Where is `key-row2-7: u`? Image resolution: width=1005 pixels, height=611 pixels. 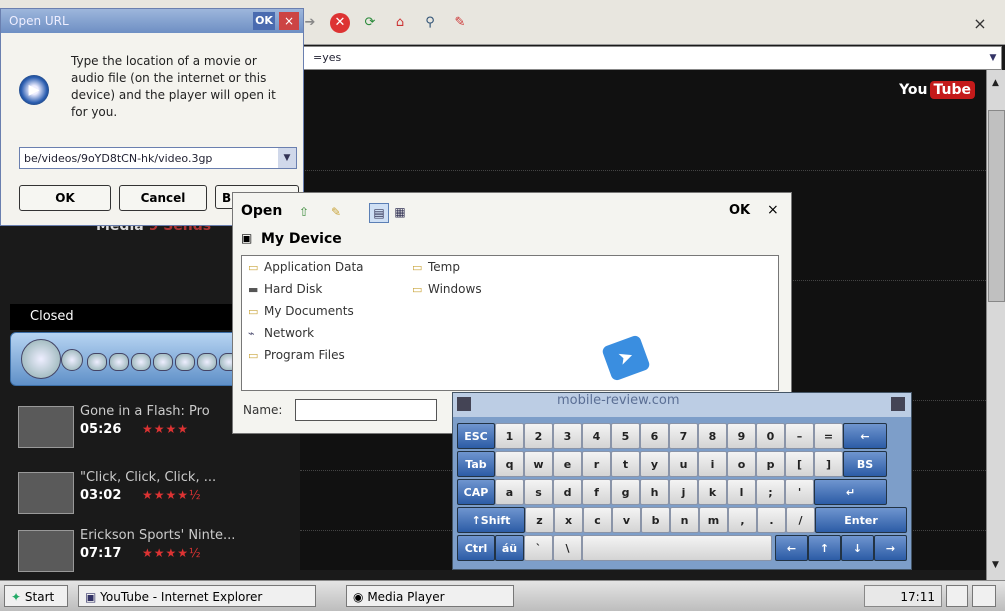 key-row2-7: u is located at coordinates (683, 464).